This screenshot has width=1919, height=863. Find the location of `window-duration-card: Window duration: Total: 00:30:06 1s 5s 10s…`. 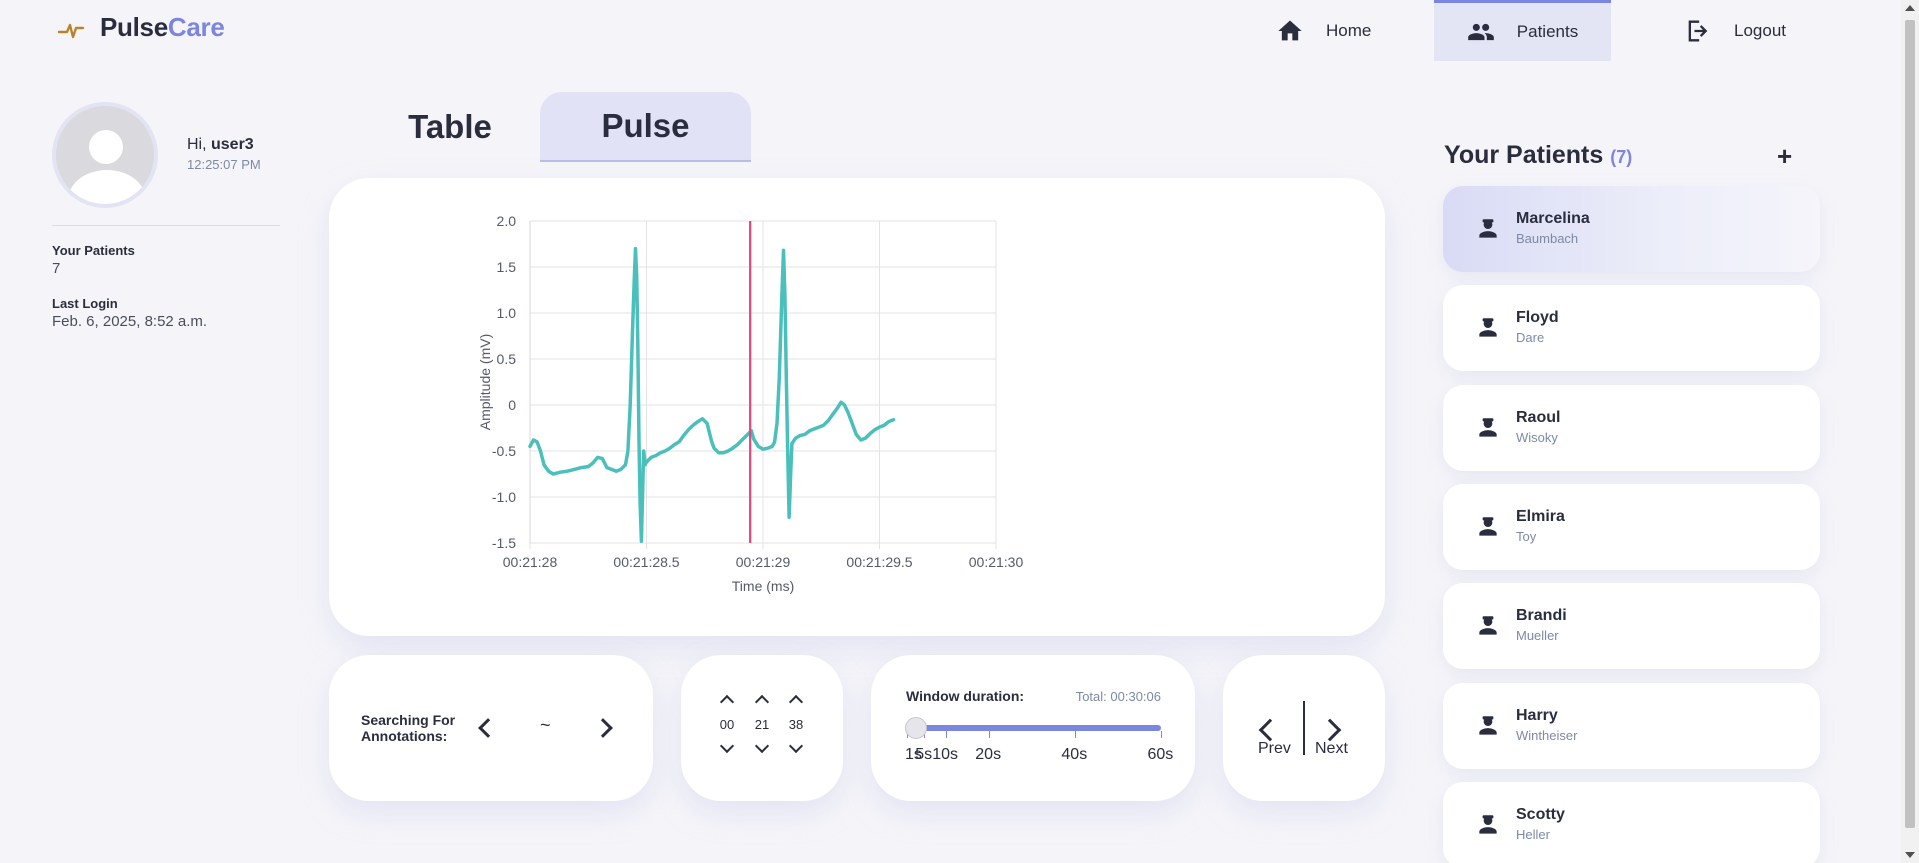

window-duration-card: Window duration: Total: 00:30:06 1s 5s 10s… is located at coordinates (1033, 728).